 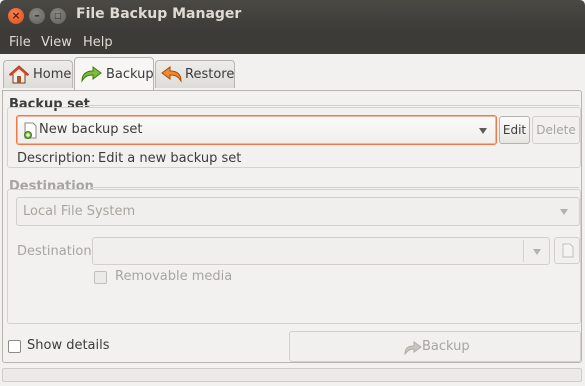 I want to click on combo-separator, so click(x=523, y=251).